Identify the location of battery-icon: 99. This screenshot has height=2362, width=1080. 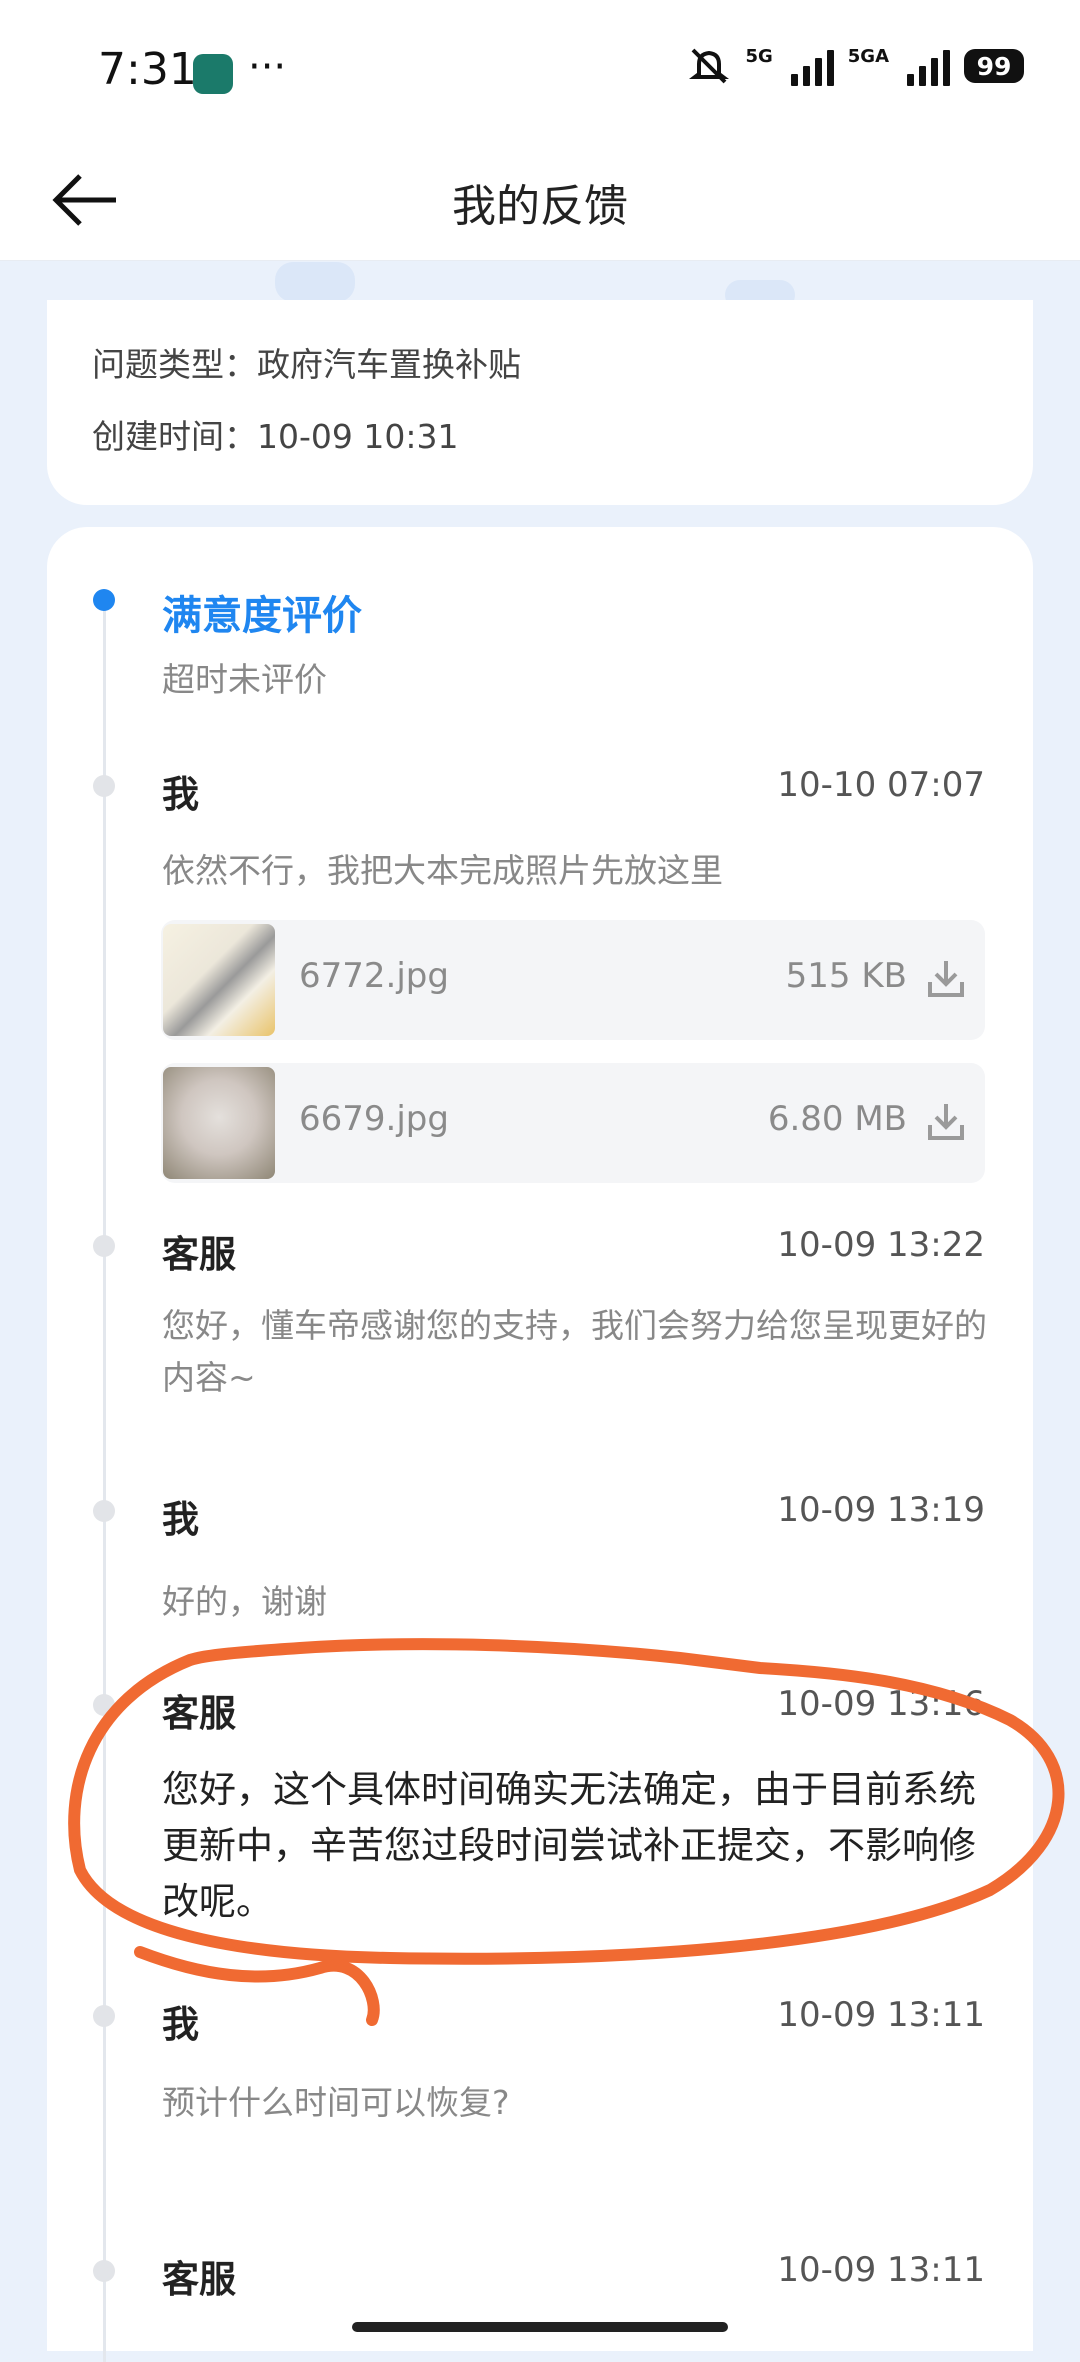
(994, 66).